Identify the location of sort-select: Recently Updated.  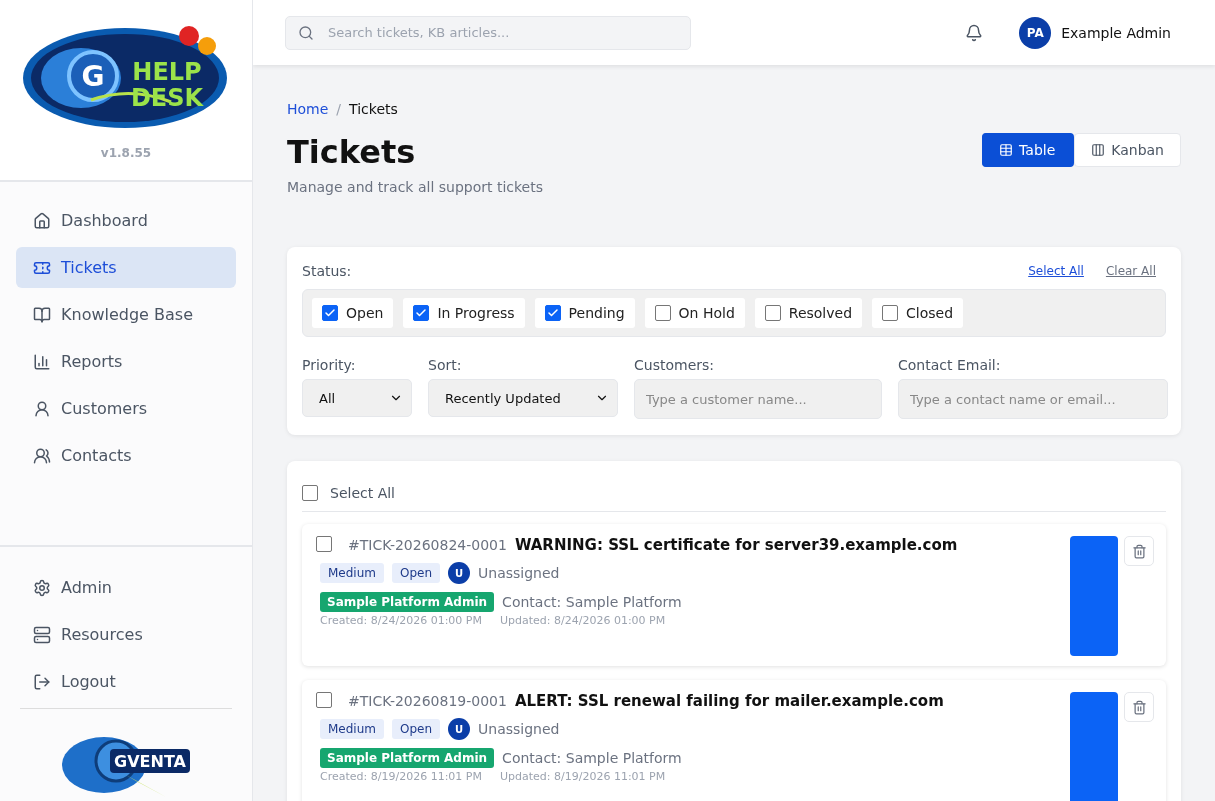
(523, 398).